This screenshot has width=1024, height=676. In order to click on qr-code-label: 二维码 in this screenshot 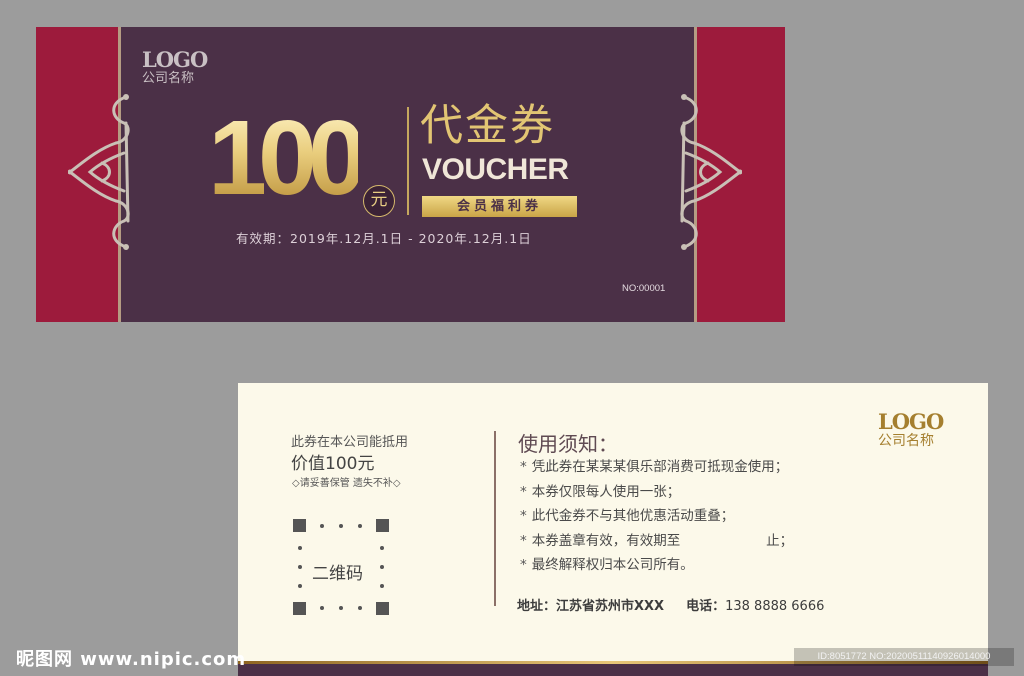, I will do `click(337, 574)`.